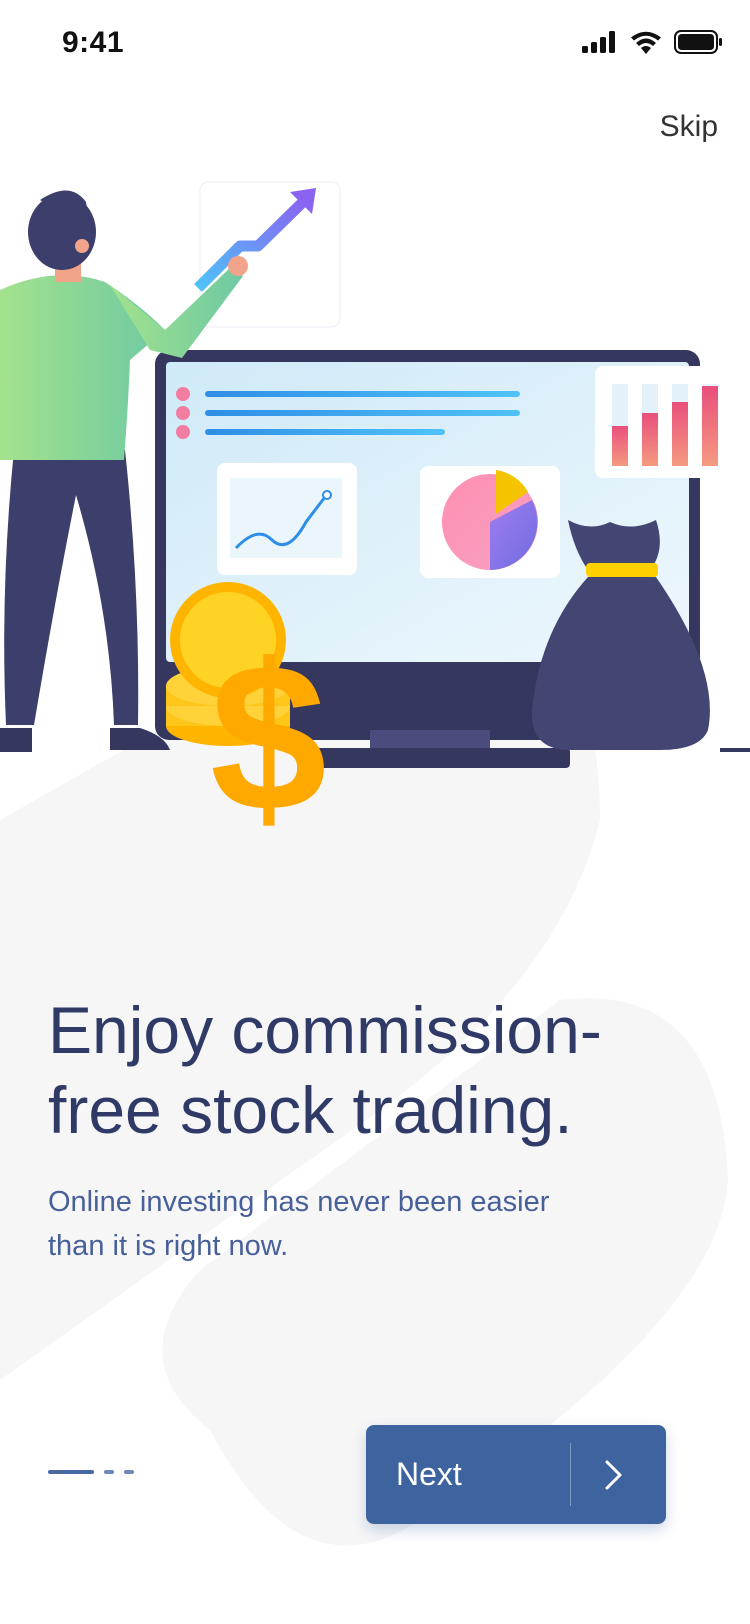 The width and height of the screenshot is (750, 1624). What do you see at coordinates (287, 519) in the screenshot?
I see `line-chart-card` at bounding box center [287, 519].